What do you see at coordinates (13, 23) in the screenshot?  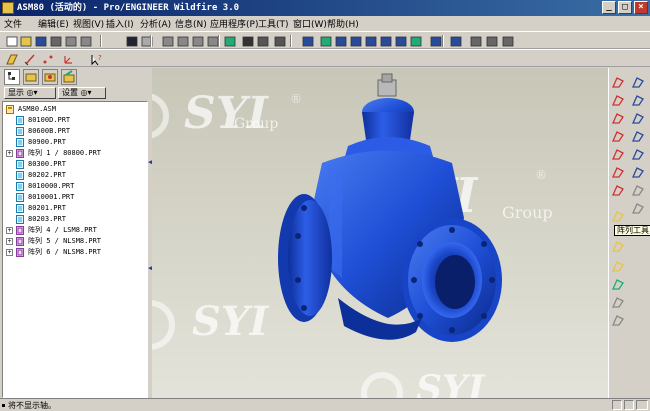 I see `menu-file: 文件` at bounding box center [13, 23].